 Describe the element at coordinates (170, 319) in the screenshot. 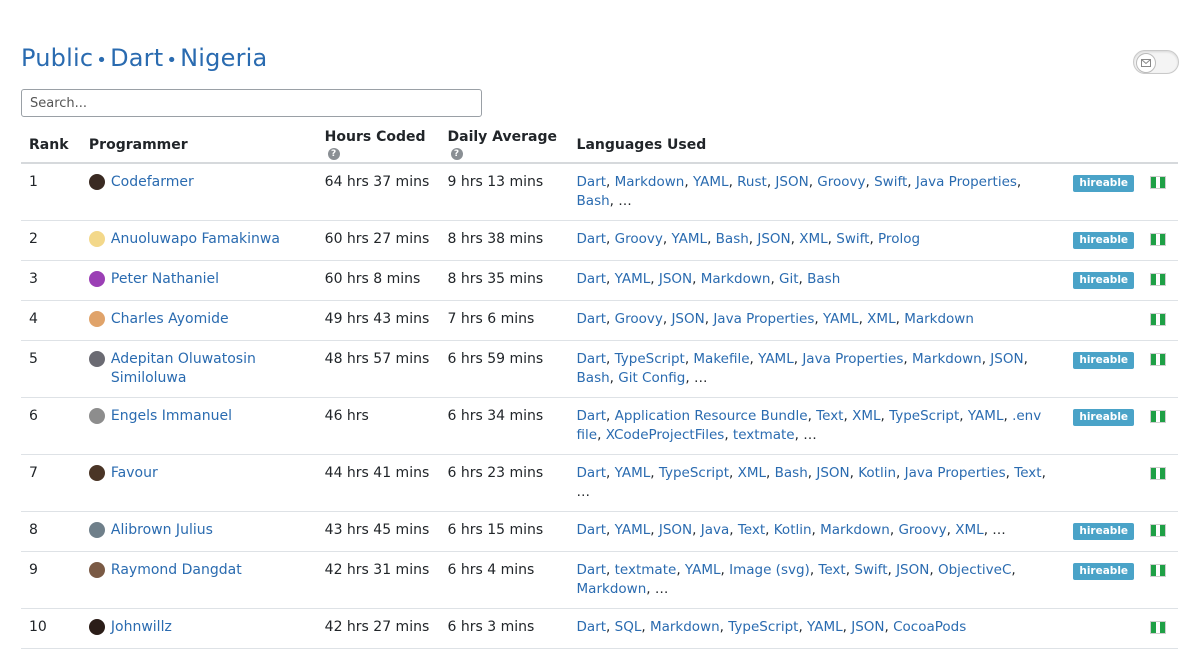

I see `programmer-name-link: Charles Ayomide` at that location.